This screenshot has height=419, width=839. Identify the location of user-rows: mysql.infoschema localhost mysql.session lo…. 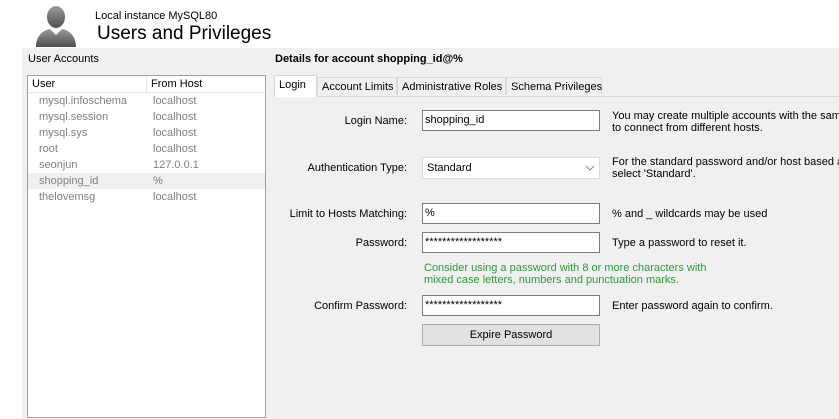
(146, 149).